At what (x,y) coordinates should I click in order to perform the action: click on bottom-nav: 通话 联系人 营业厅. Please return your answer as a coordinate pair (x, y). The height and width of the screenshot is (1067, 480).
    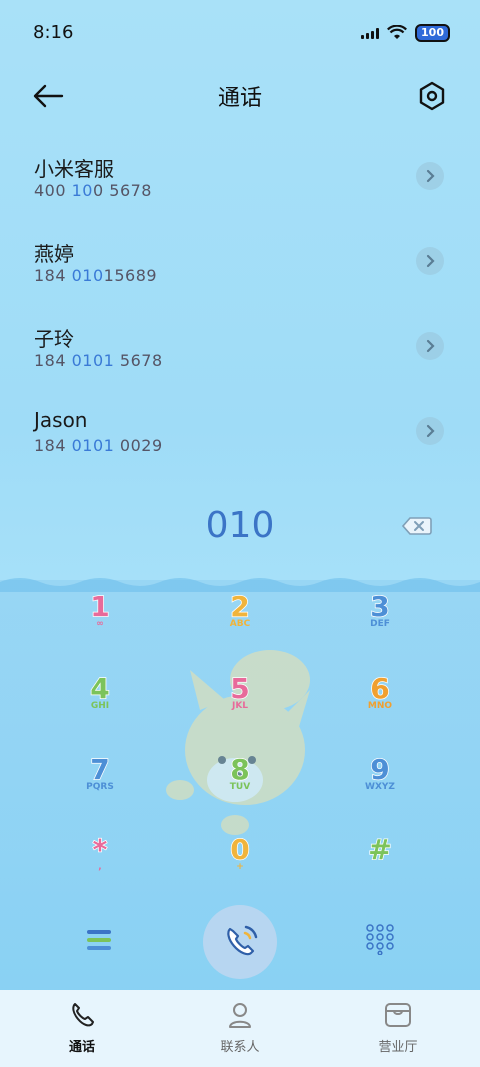
    Looking at the image, I should click on (240, 1028).